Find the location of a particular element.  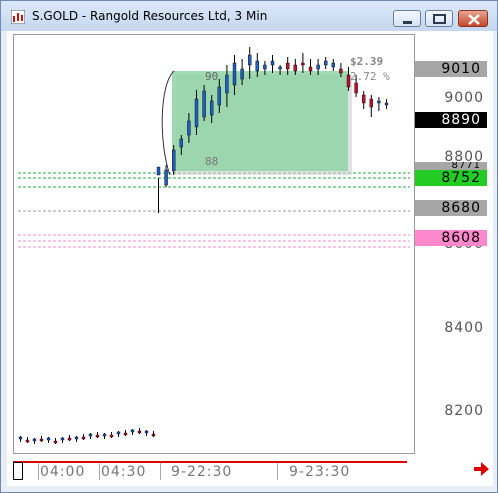

app-icon is located at coordinates (18, 17).